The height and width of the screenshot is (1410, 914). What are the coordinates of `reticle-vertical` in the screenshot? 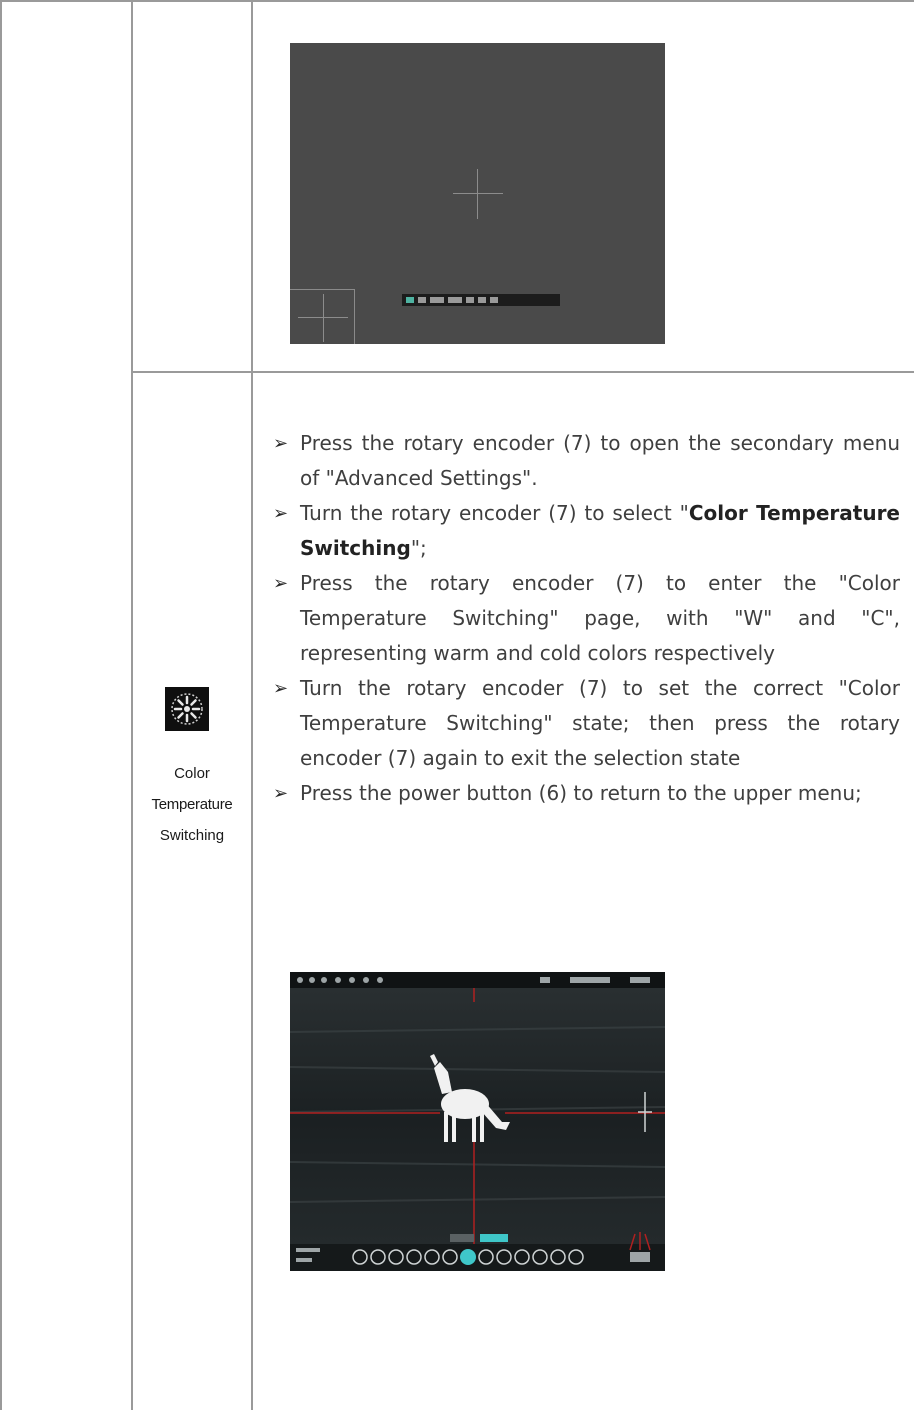 It's located at (477, 194).